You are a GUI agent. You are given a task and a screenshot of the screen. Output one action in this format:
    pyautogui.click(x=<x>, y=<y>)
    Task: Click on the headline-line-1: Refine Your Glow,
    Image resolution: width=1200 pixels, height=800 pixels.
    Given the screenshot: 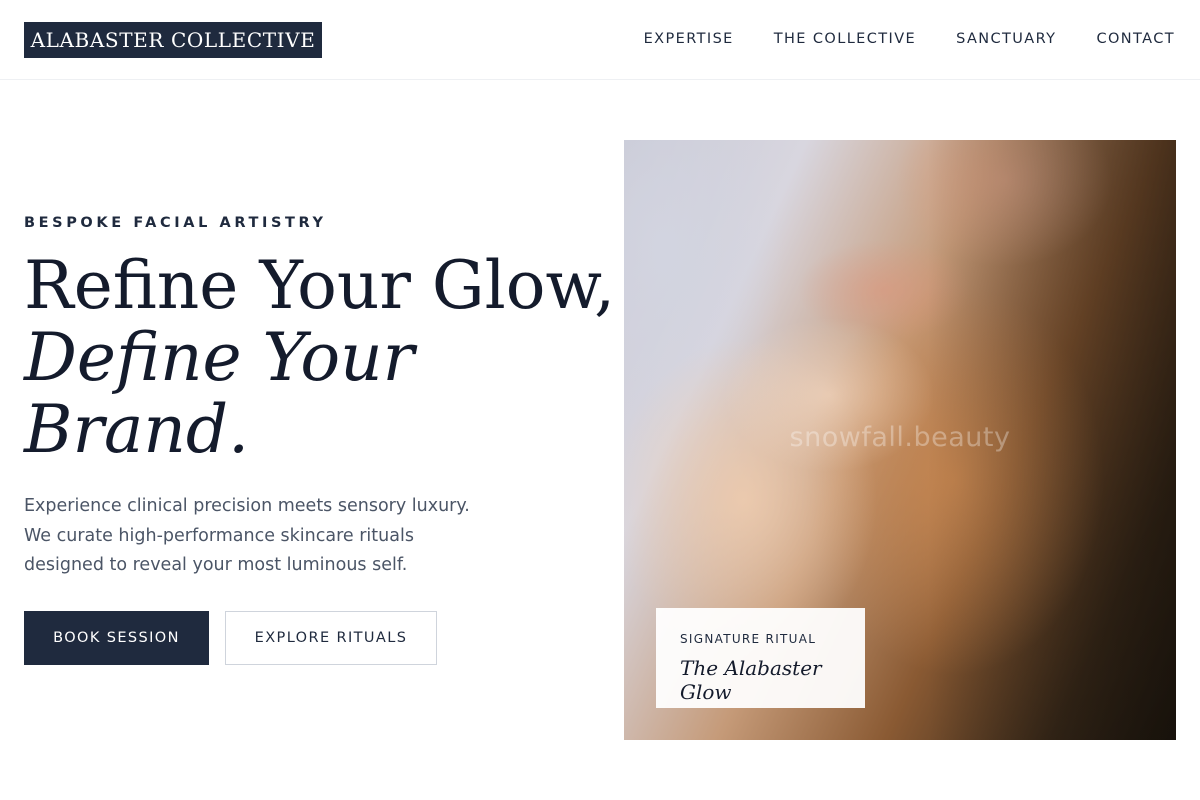 What is the action you would take?
    pyautogui.click(x=320, y=285)
    